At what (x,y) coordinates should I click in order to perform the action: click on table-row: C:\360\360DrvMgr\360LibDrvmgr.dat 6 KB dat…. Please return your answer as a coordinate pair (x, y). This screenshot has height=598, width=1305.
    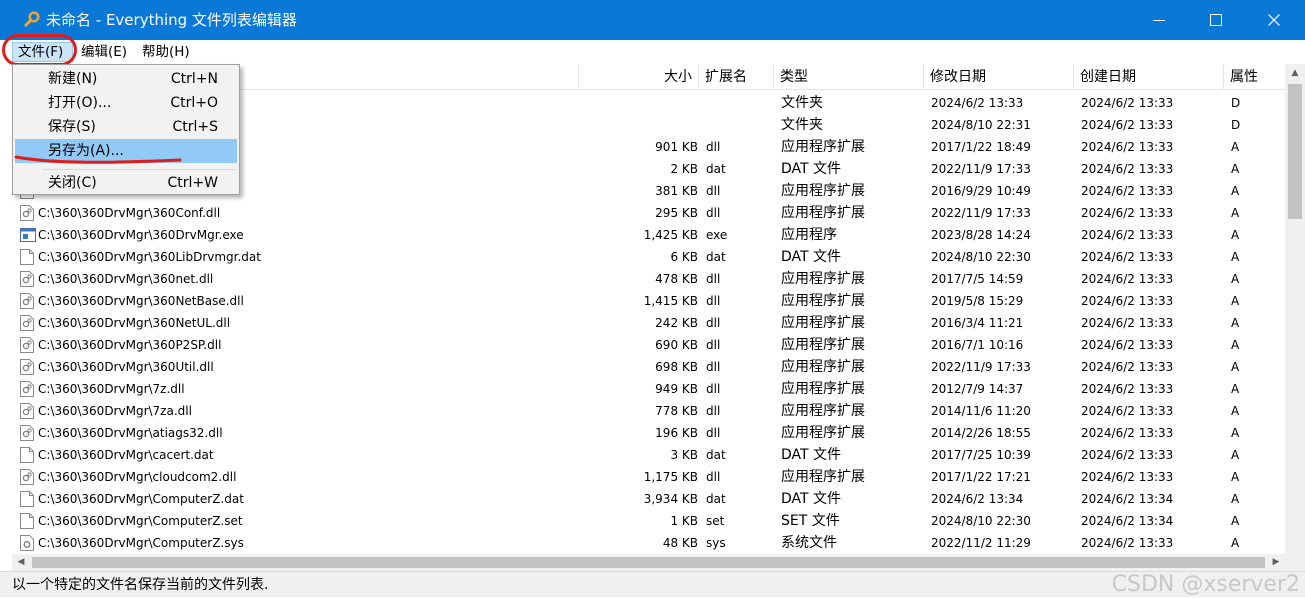
    Looking at the image, I should click on (648, 257).